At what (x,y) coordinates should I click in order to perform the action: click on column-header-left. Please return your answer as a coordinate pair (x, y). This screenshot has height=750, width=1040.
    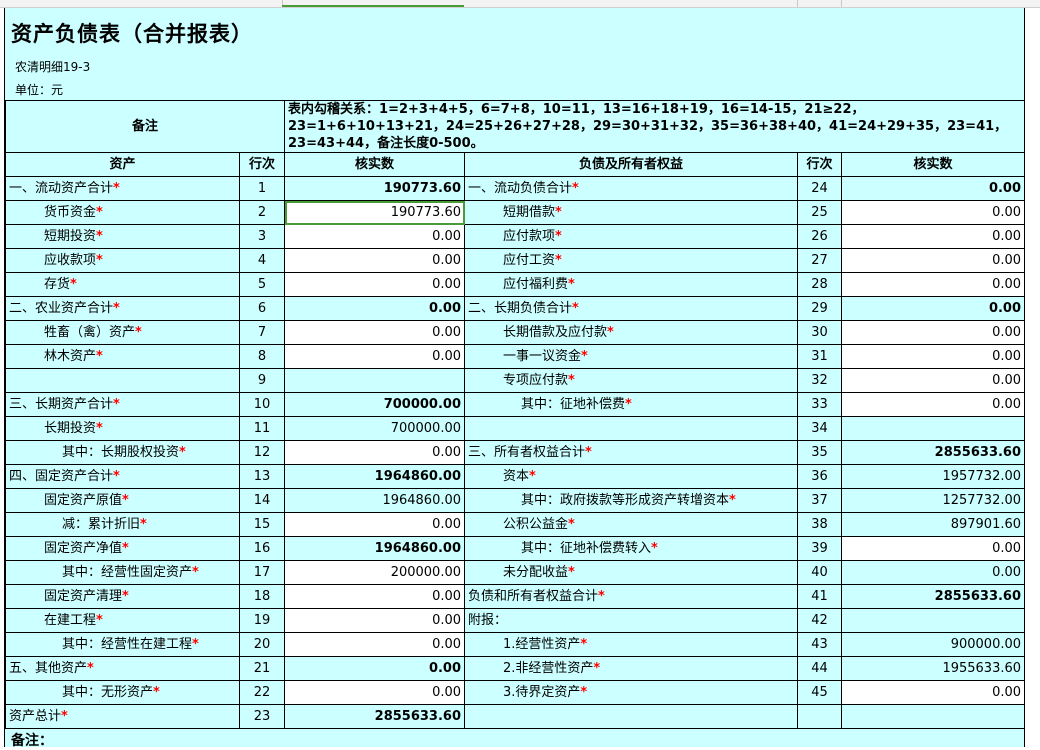
    Looking at the image, I should click on (141, 3).